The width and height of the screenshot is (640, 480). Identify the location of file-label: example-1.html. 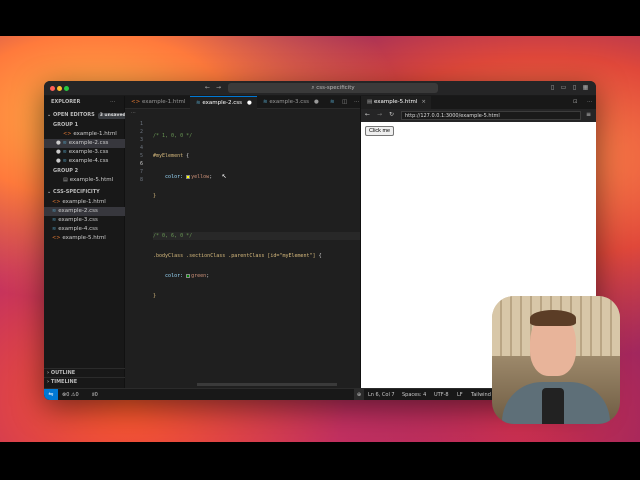
(95, 134).